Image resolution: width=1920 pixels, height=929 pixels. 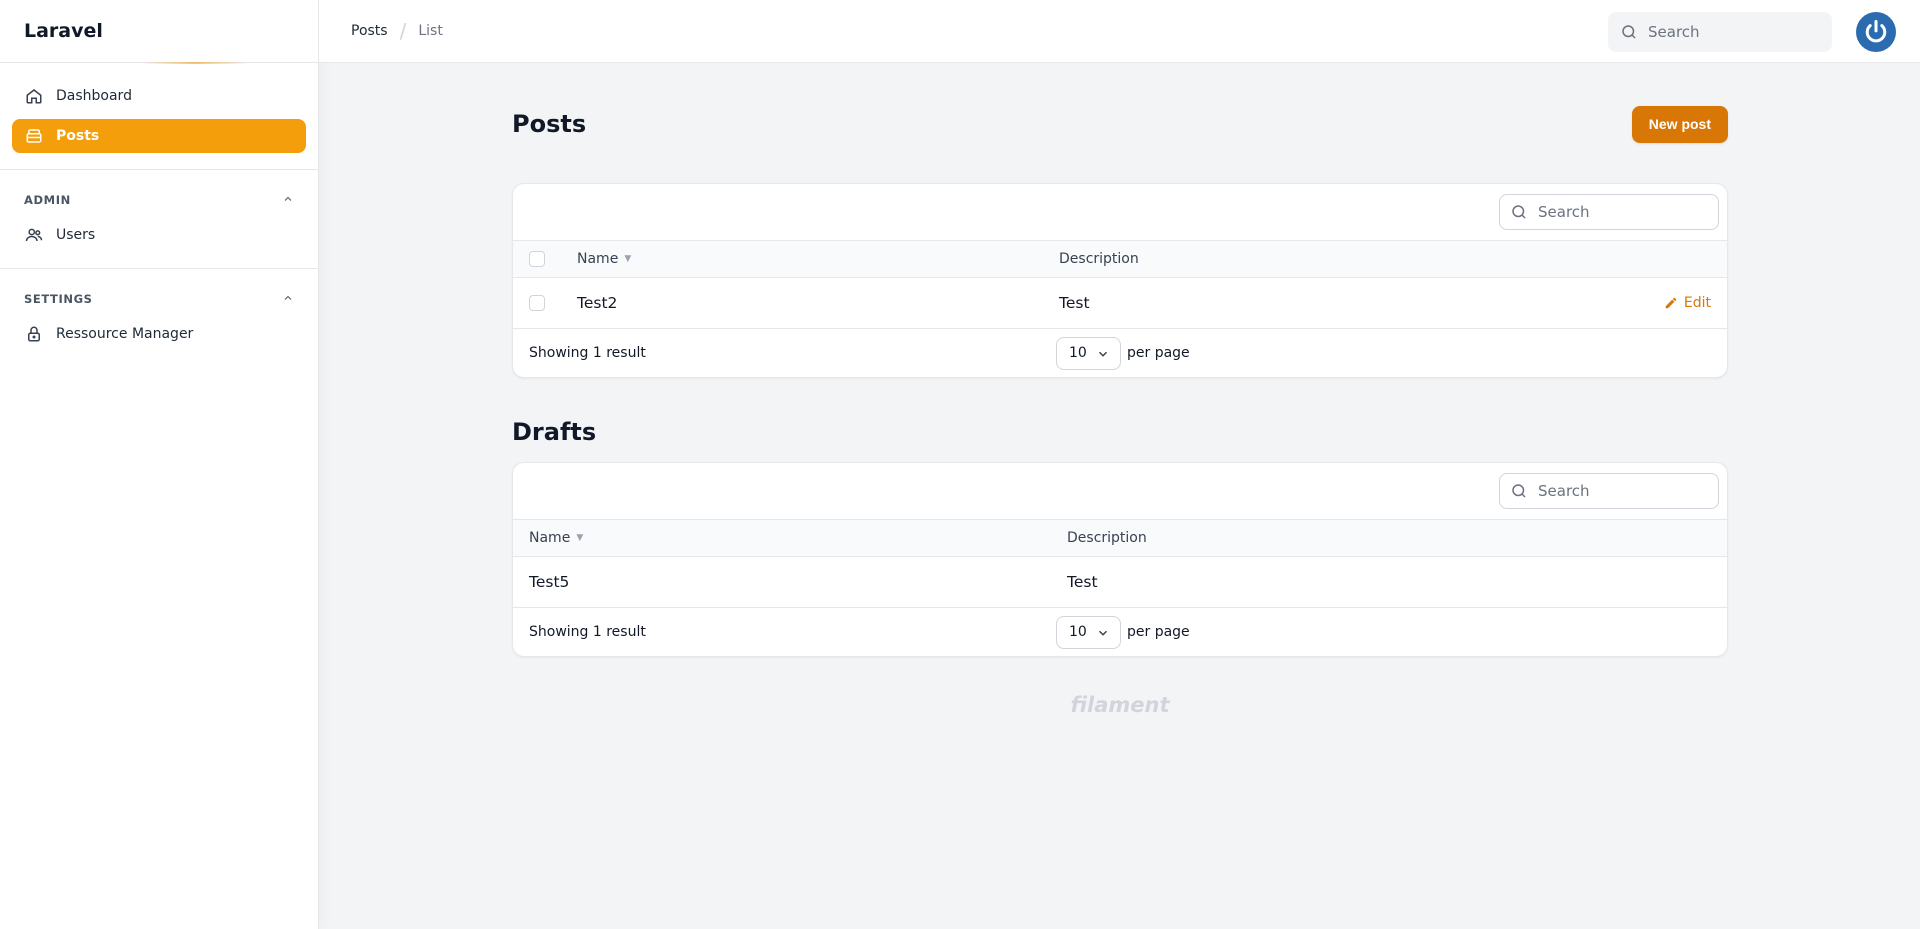 What do you see at coordinates (1120, 303) in the screenshot?
I see `table-row: Test2 Test Edit` at bounding box center [1120, 303].